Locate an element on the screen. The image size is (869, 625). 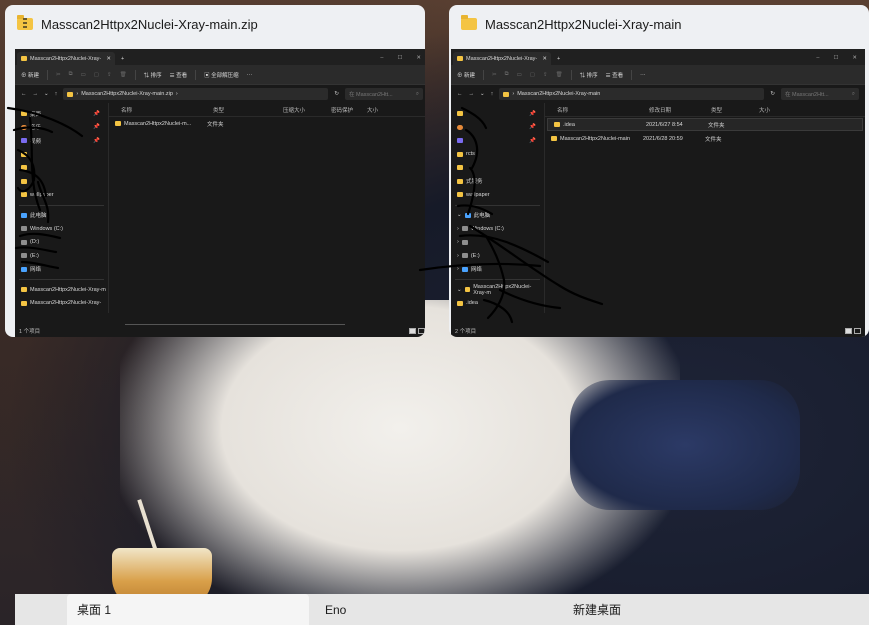
pin-icon: 📌 is located at coordinates (96, 140).